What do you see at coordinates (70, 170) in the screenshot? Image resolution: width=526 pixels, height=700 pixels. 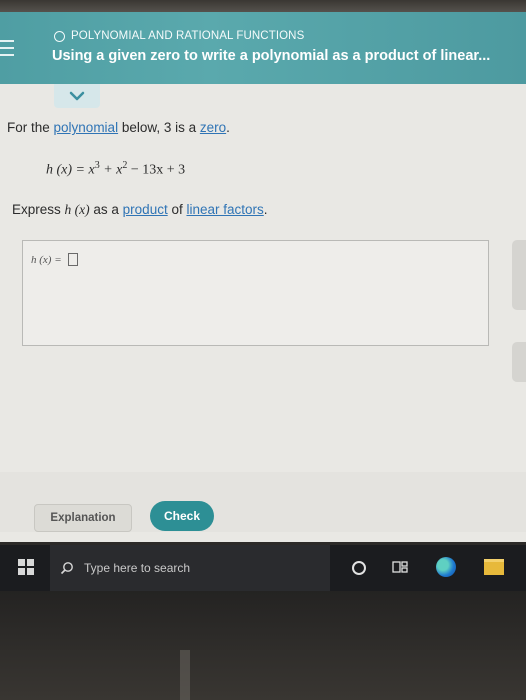 I see `equation-lhs: h (x) = x` at bounding box center [70, 170].